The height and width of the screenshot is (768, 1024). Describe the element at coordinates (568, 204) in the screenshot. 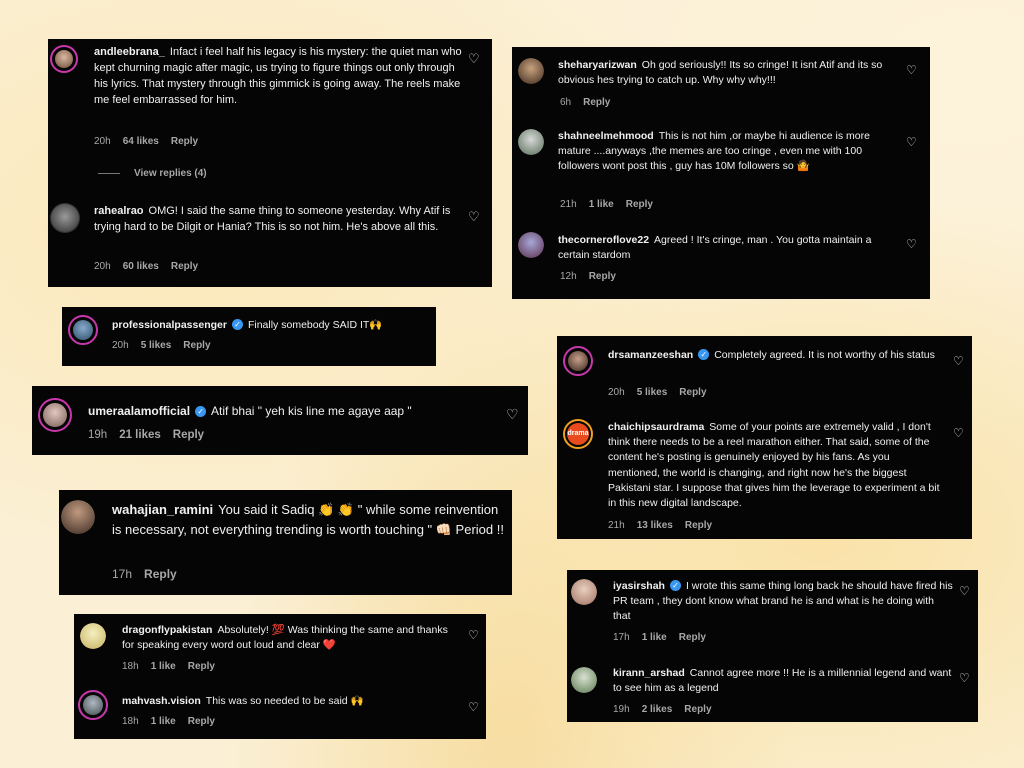

I see `timestamp: 21h` at that location.